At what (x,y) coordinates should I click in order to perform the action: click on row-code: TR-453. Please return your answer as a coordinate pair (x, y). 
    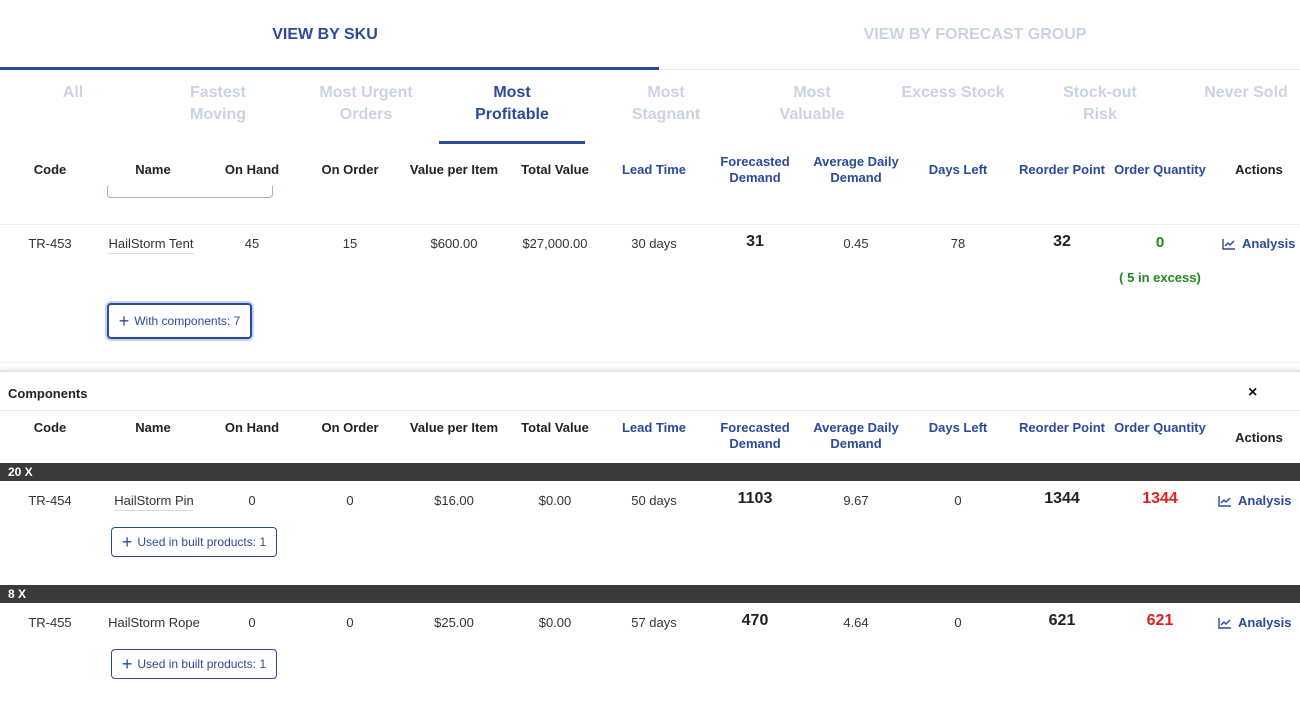
    Looking at the image, I should click on (50, 243).